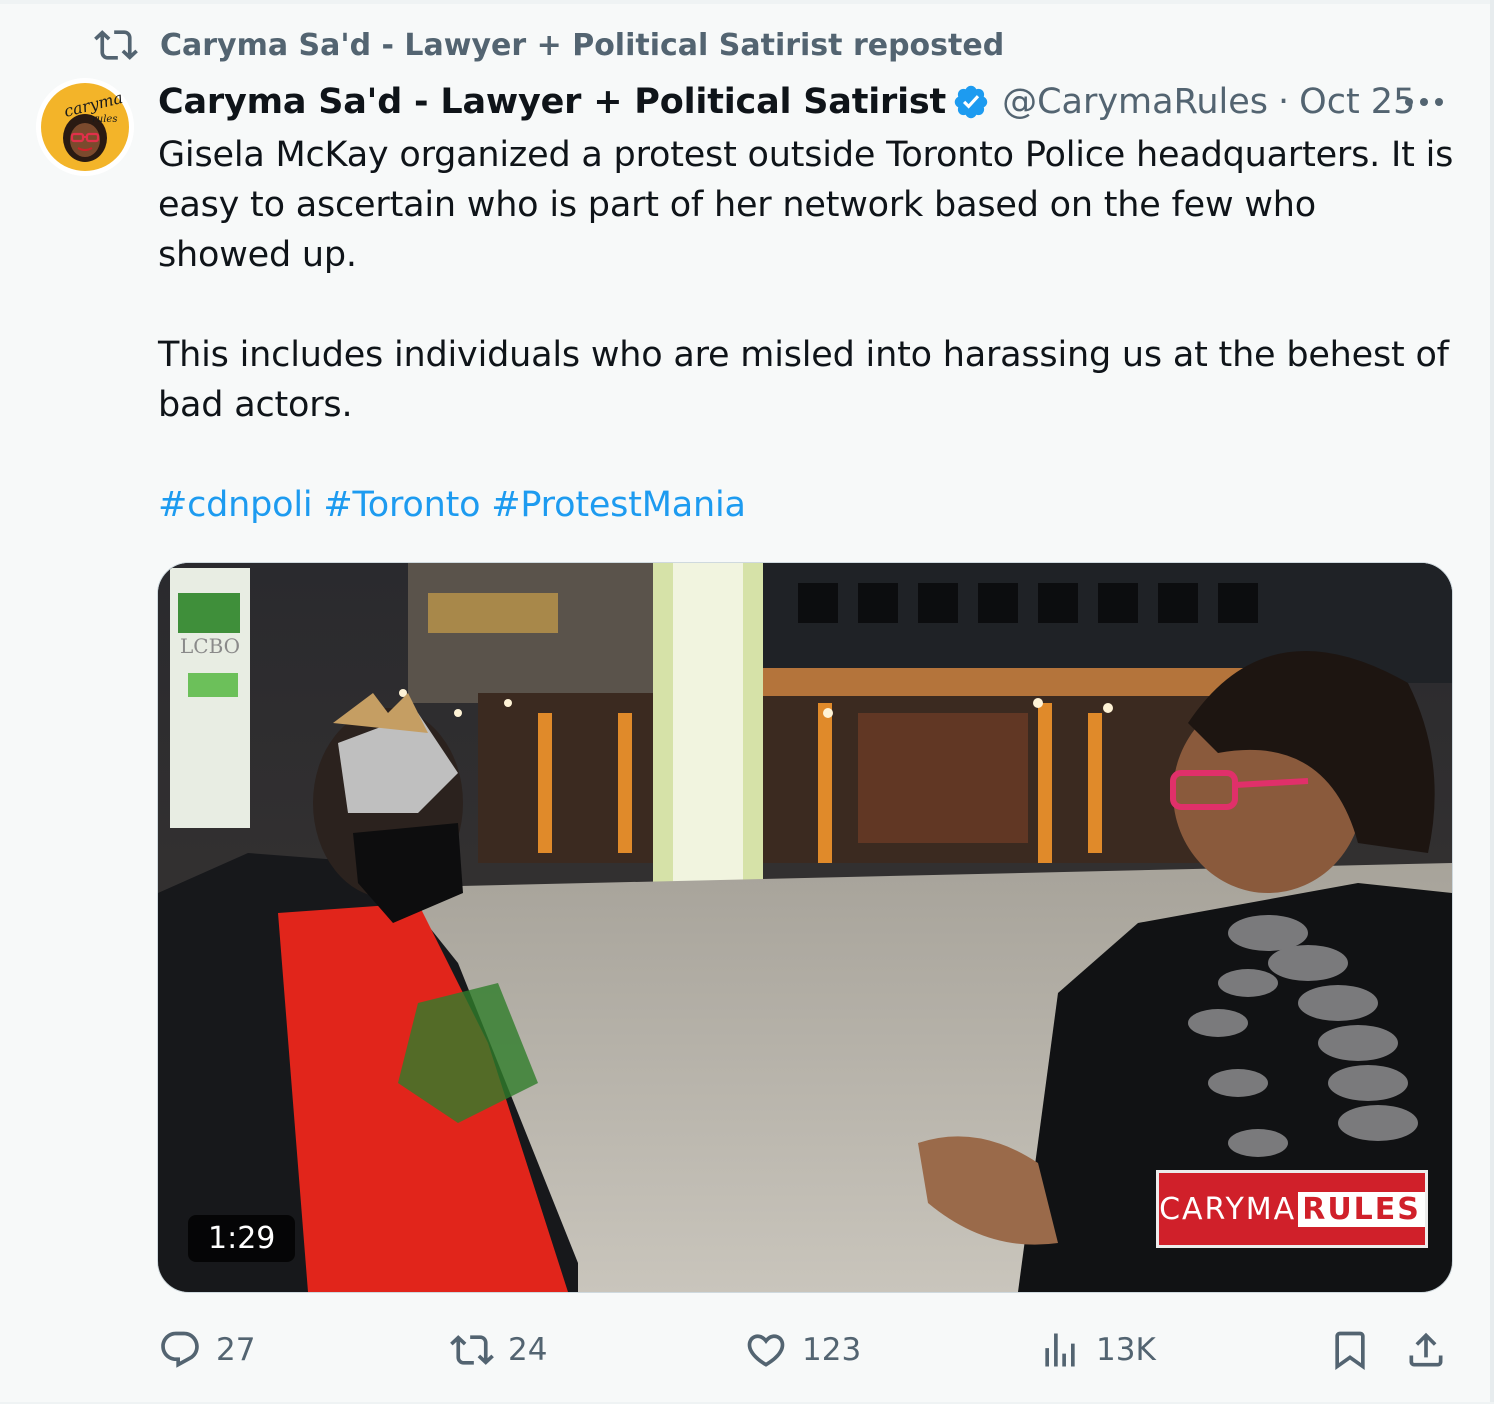  I want to click on video-duration-badge: 1:29, so click(242, 1238).